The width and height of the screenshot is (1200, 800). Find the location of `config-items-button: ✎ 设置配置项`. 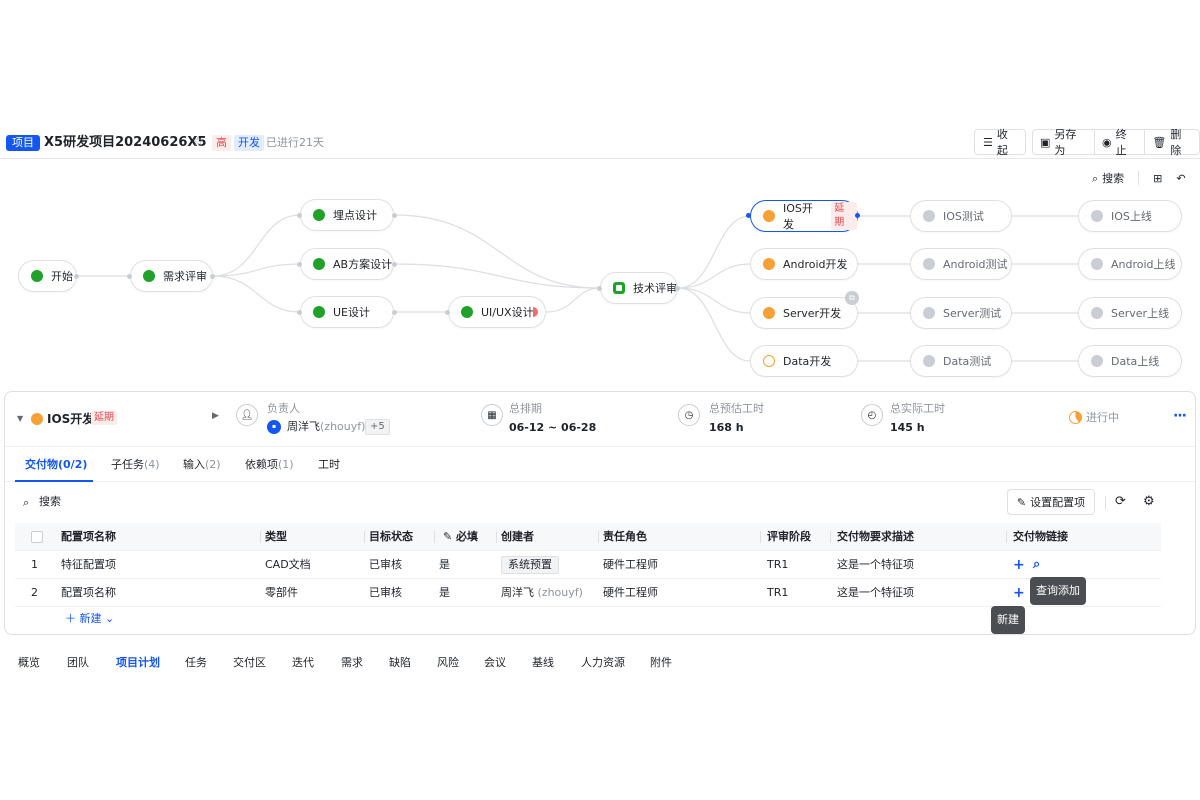

config-items-button: ✎ 设置配置项 is located at coordinates (1051, 502).